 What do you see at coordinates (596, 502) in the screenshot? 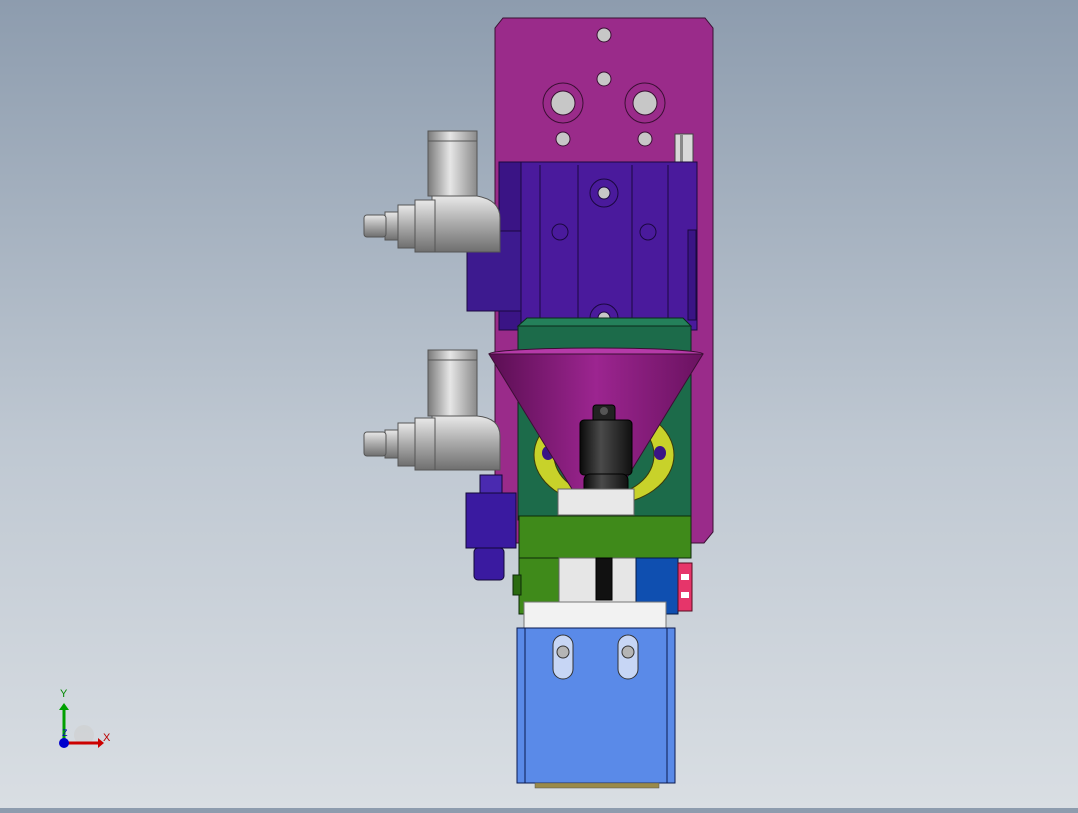
I see `shelf` at bounding box center [596, 502].